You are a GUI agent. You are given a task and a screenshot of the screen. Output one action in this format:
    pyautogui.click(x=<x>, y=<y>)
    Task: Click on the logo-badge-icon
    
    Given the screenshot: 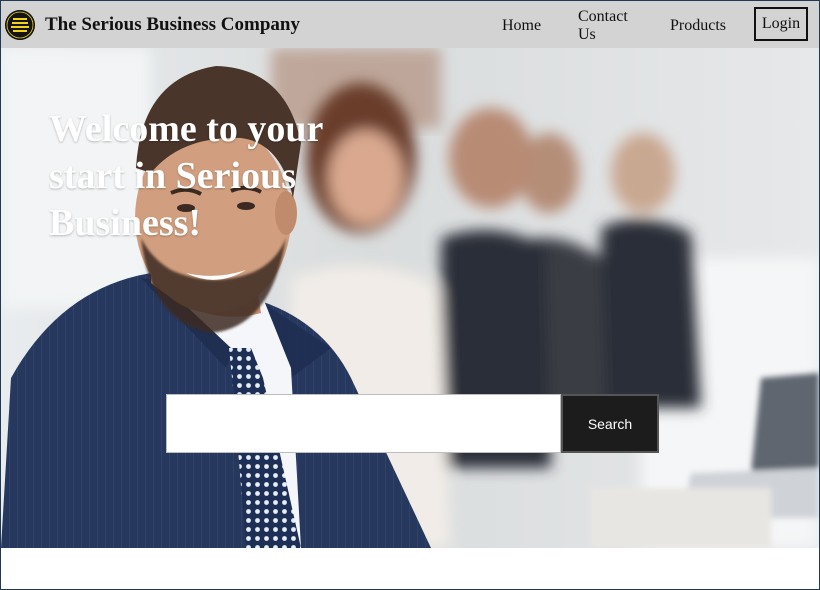 What is the action you would take?
    pyautogui.click(x=20, y=25)
    